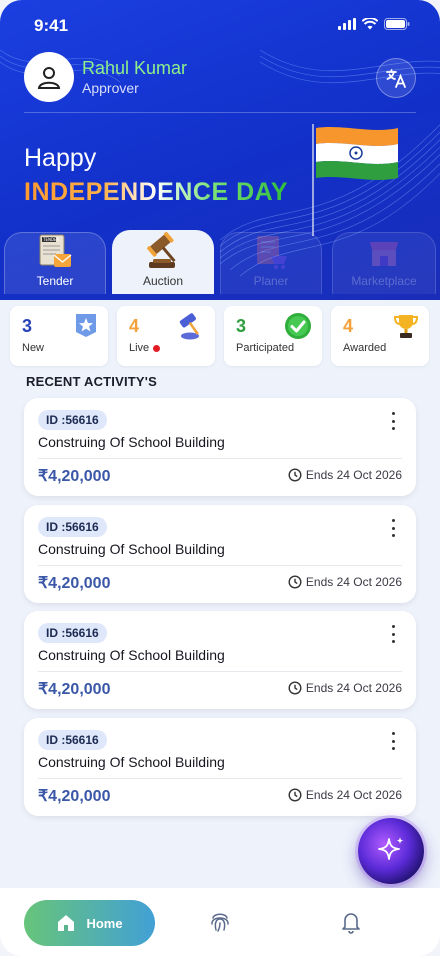 The width and height of the screenshot is (440, 956). What do you see at coordinates (51, 239) in the screenshot?
I see `svg-text: TENDER` at bounding box center [51, 239].